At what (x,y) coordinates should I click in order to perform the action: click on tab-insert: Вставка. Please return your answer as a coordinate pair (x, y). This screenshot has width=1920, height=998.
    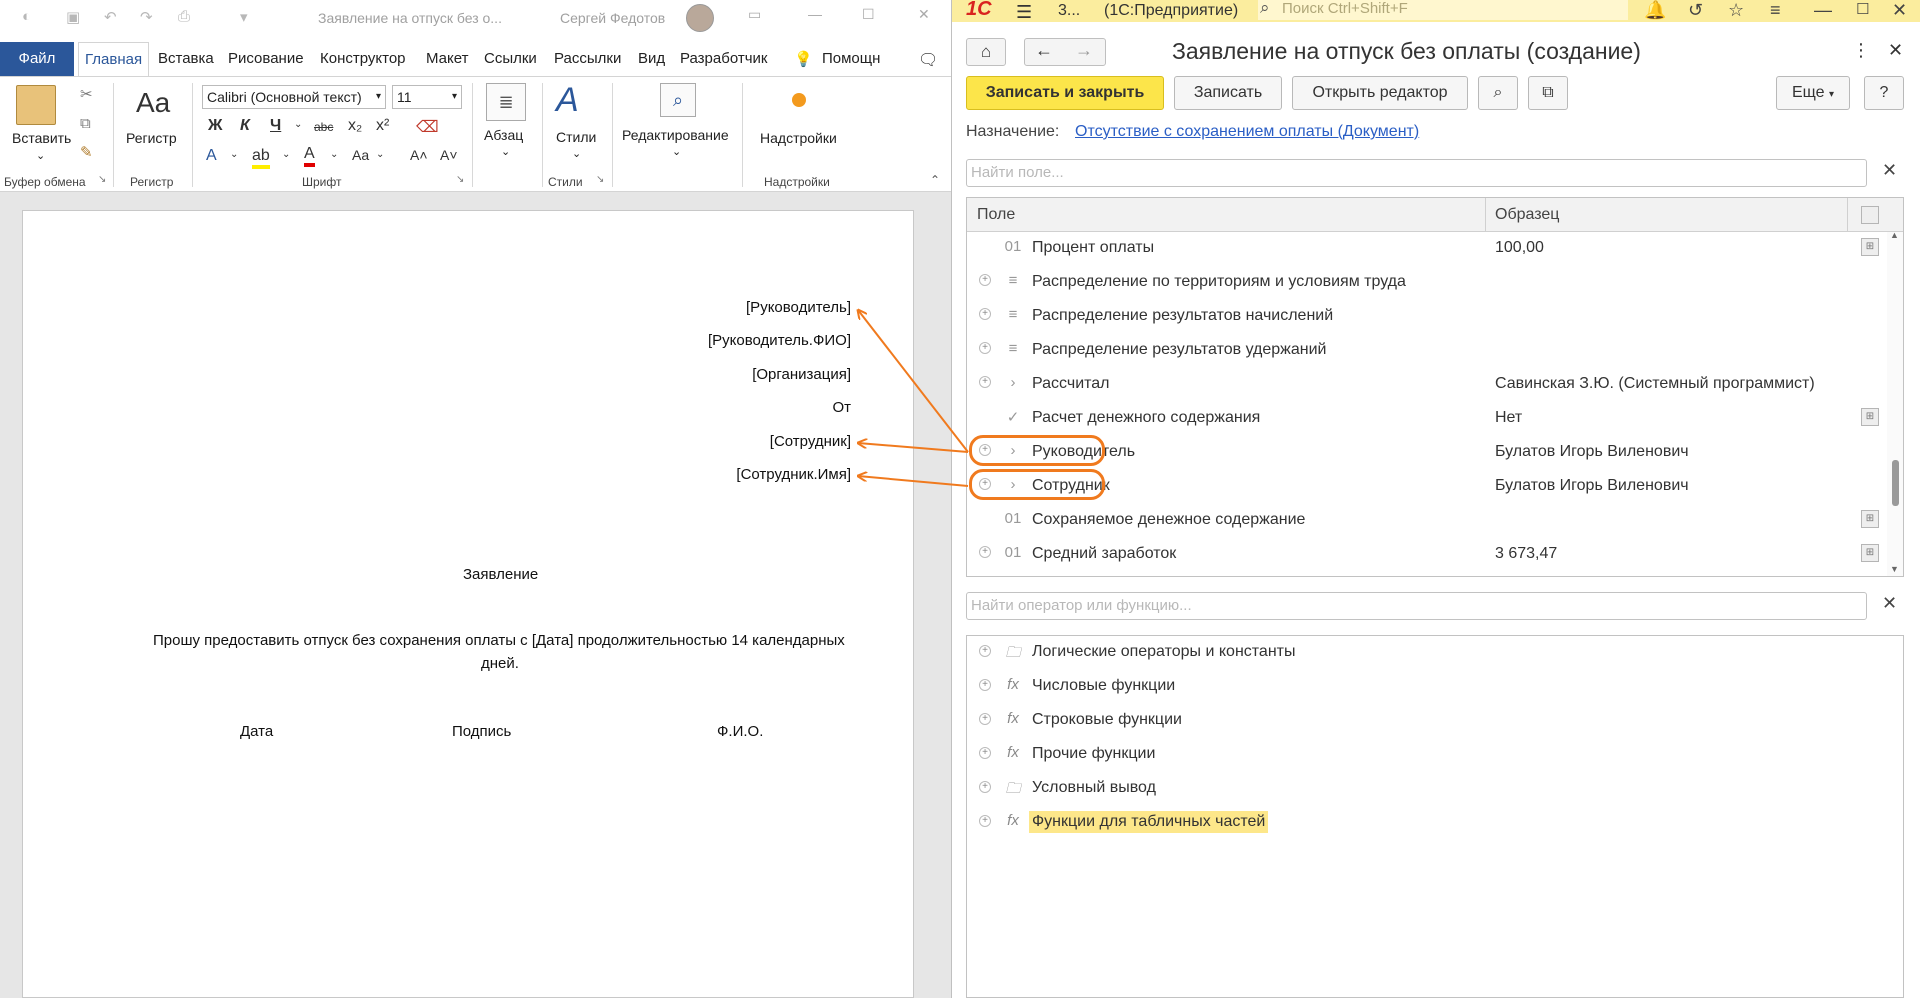
    Looking at the image, I should click on (186, 58).